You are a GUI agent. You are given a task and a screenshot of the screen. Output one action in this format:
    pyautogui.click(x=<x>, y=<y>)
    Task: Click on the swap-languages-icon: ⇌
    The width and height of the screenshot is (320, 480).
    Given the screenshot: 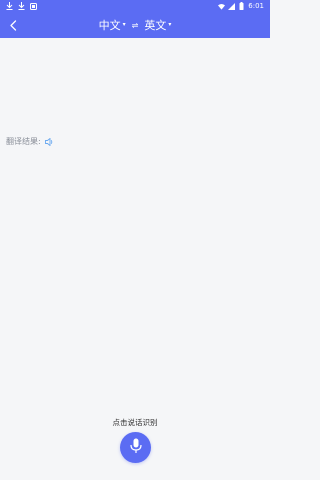 What is the action you would take?
    pyautogui.click(x=135, y=25)
    